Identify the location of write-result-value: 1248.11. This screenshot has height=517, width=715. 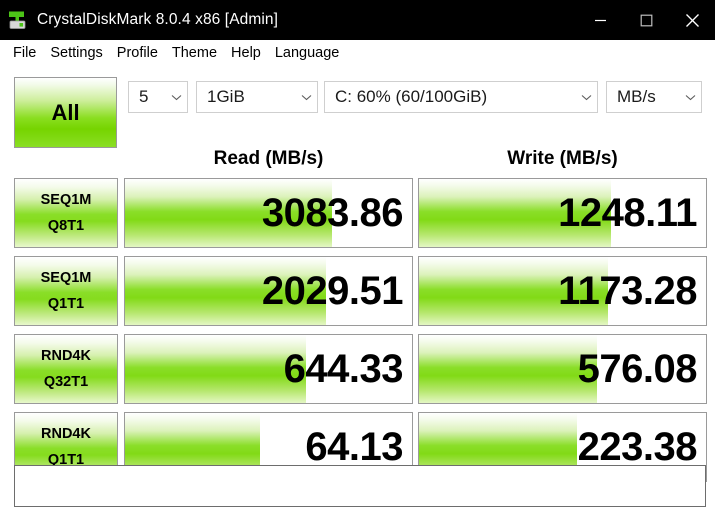
(627, 212).